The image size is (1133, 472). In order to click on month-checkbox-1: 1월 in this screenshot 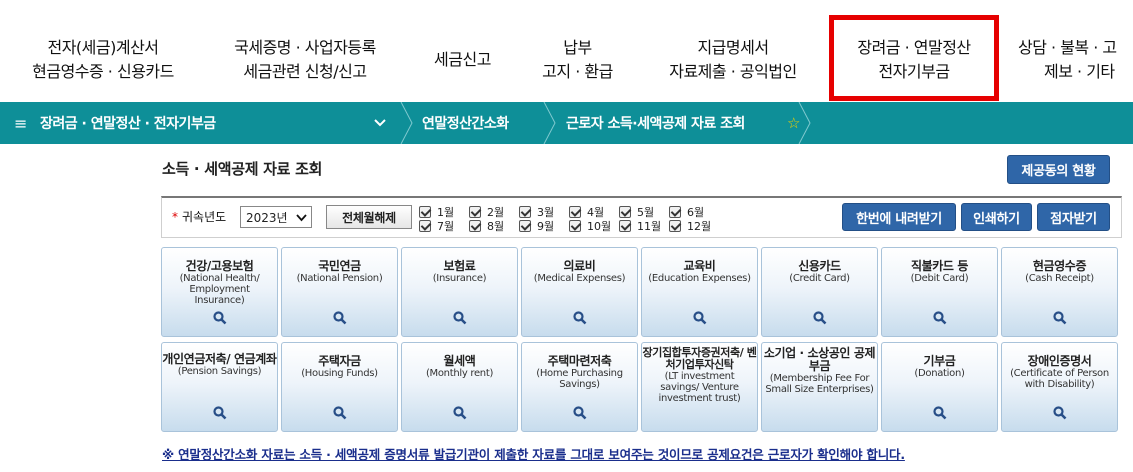, I will do `click(436, 212)`.